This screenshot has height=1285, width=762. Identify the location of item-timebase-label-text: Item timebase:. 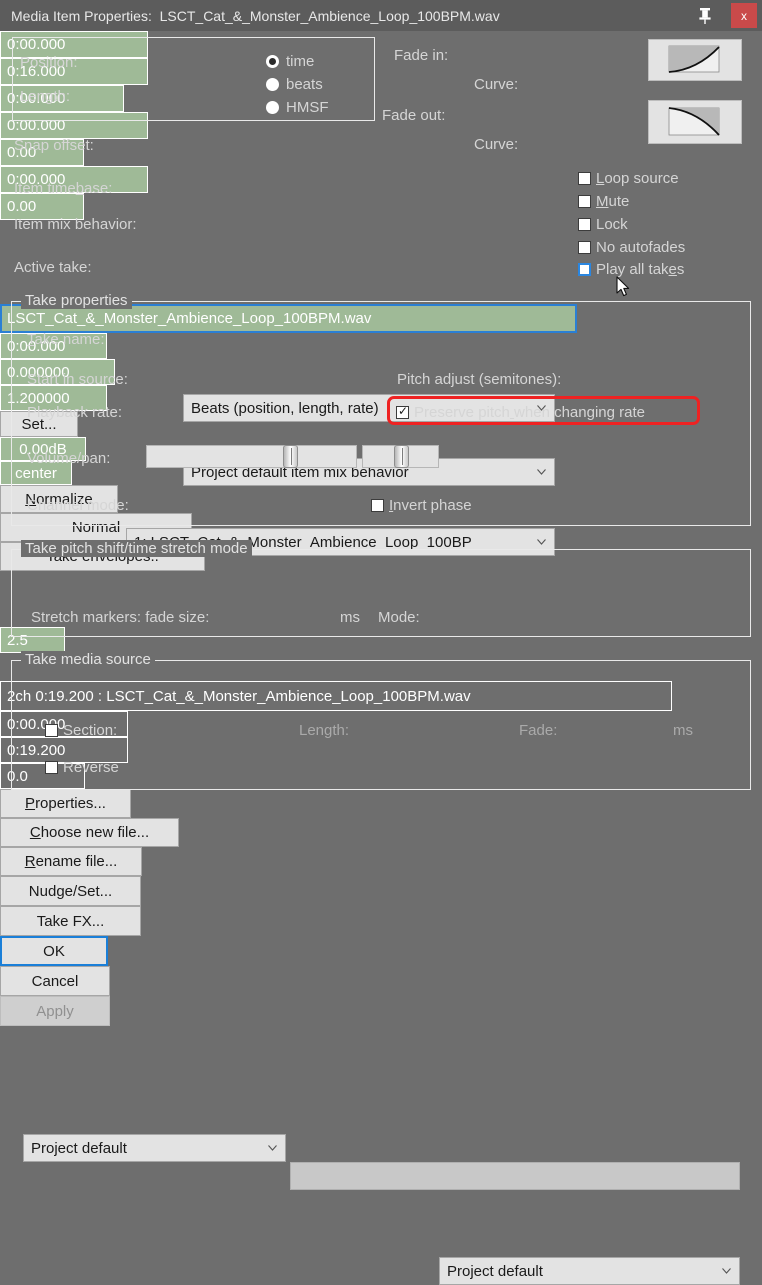
(63, 188).